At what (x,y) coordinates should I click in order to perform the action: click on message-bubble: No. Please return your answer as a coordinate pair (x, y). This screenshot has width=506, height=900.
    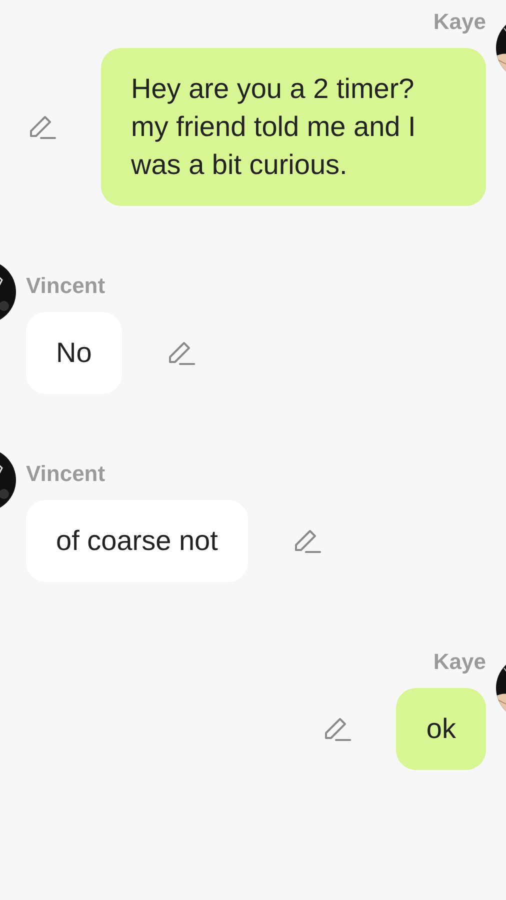
    Looking at the image, I should click on (74, 353).